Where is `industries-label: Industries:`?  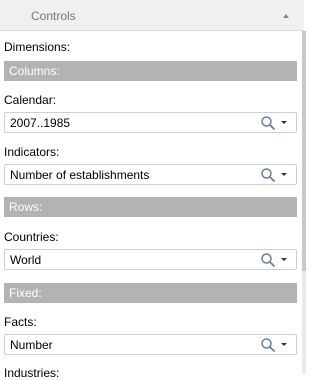 industries-label: Industries: is located at coordinates (32, 373).